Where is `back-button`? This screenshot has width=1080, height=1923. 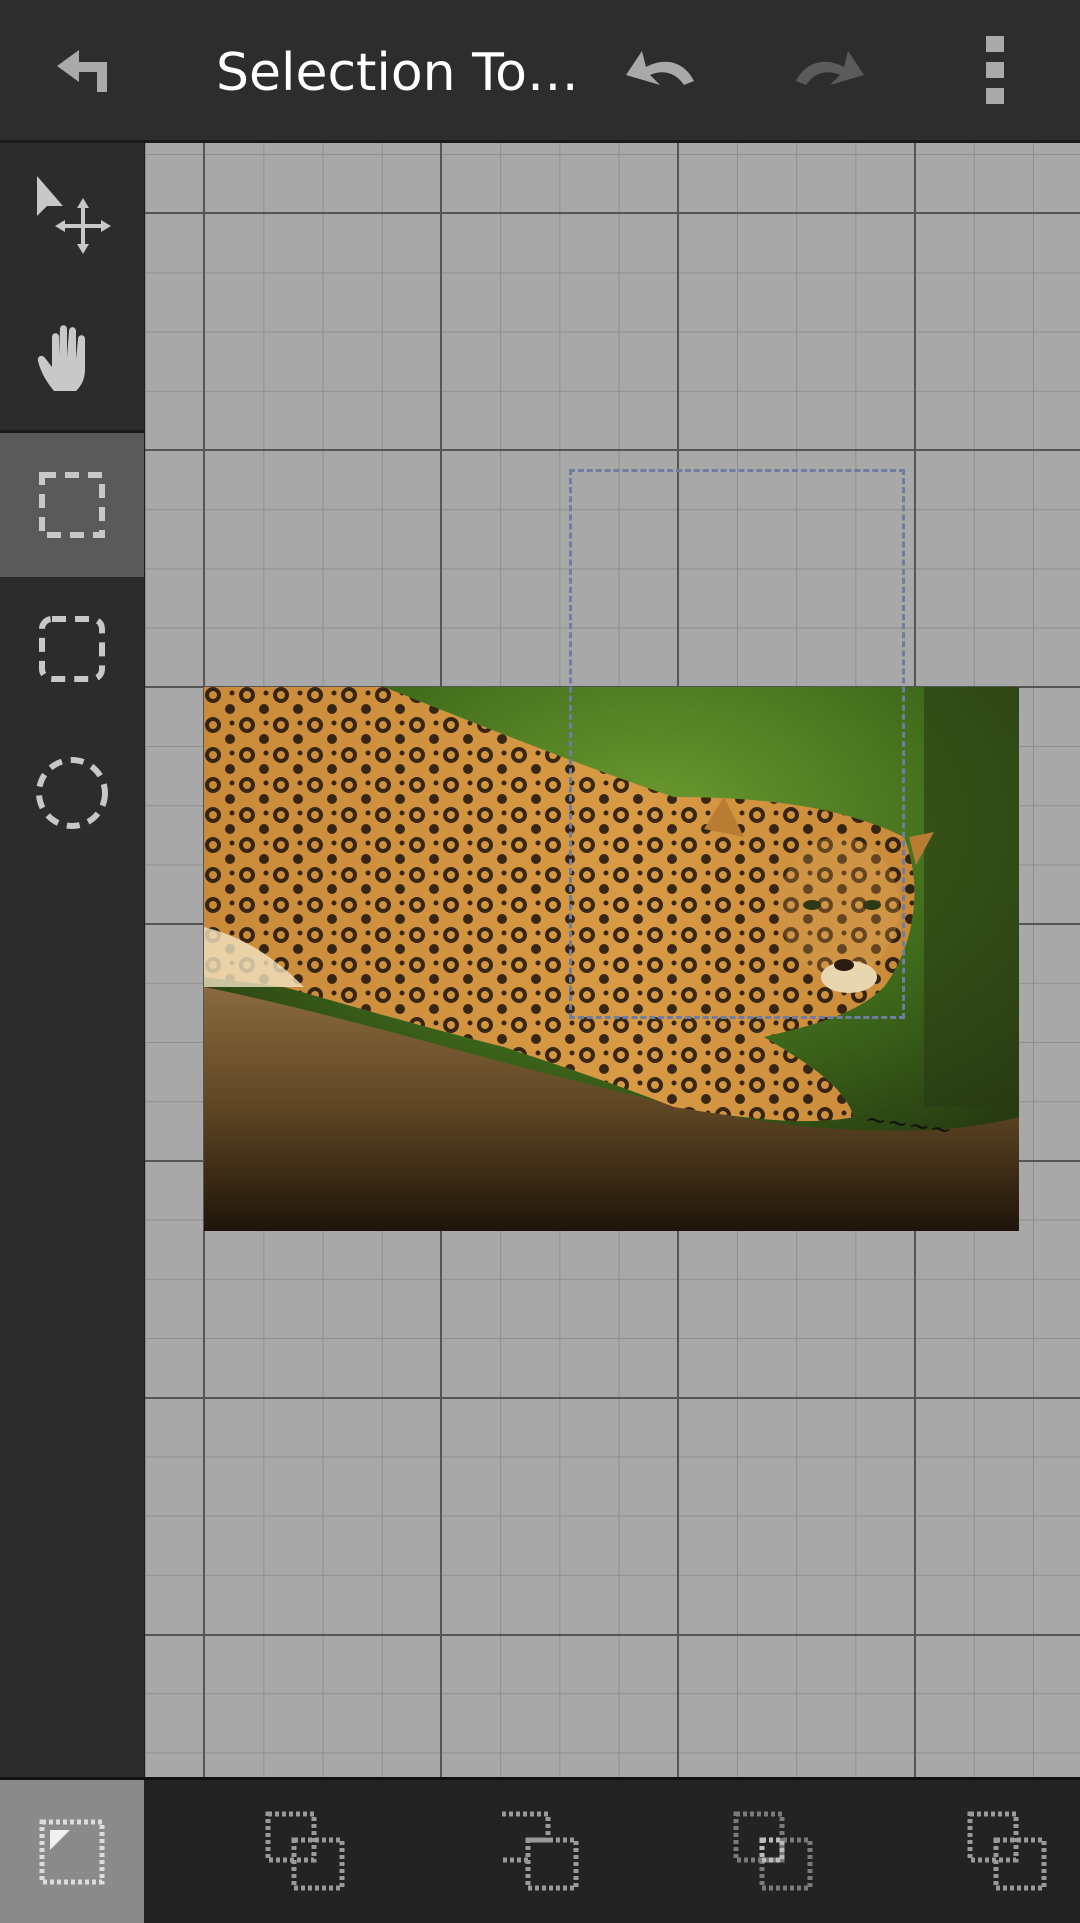 back-button is located at coordinates (80, 70).